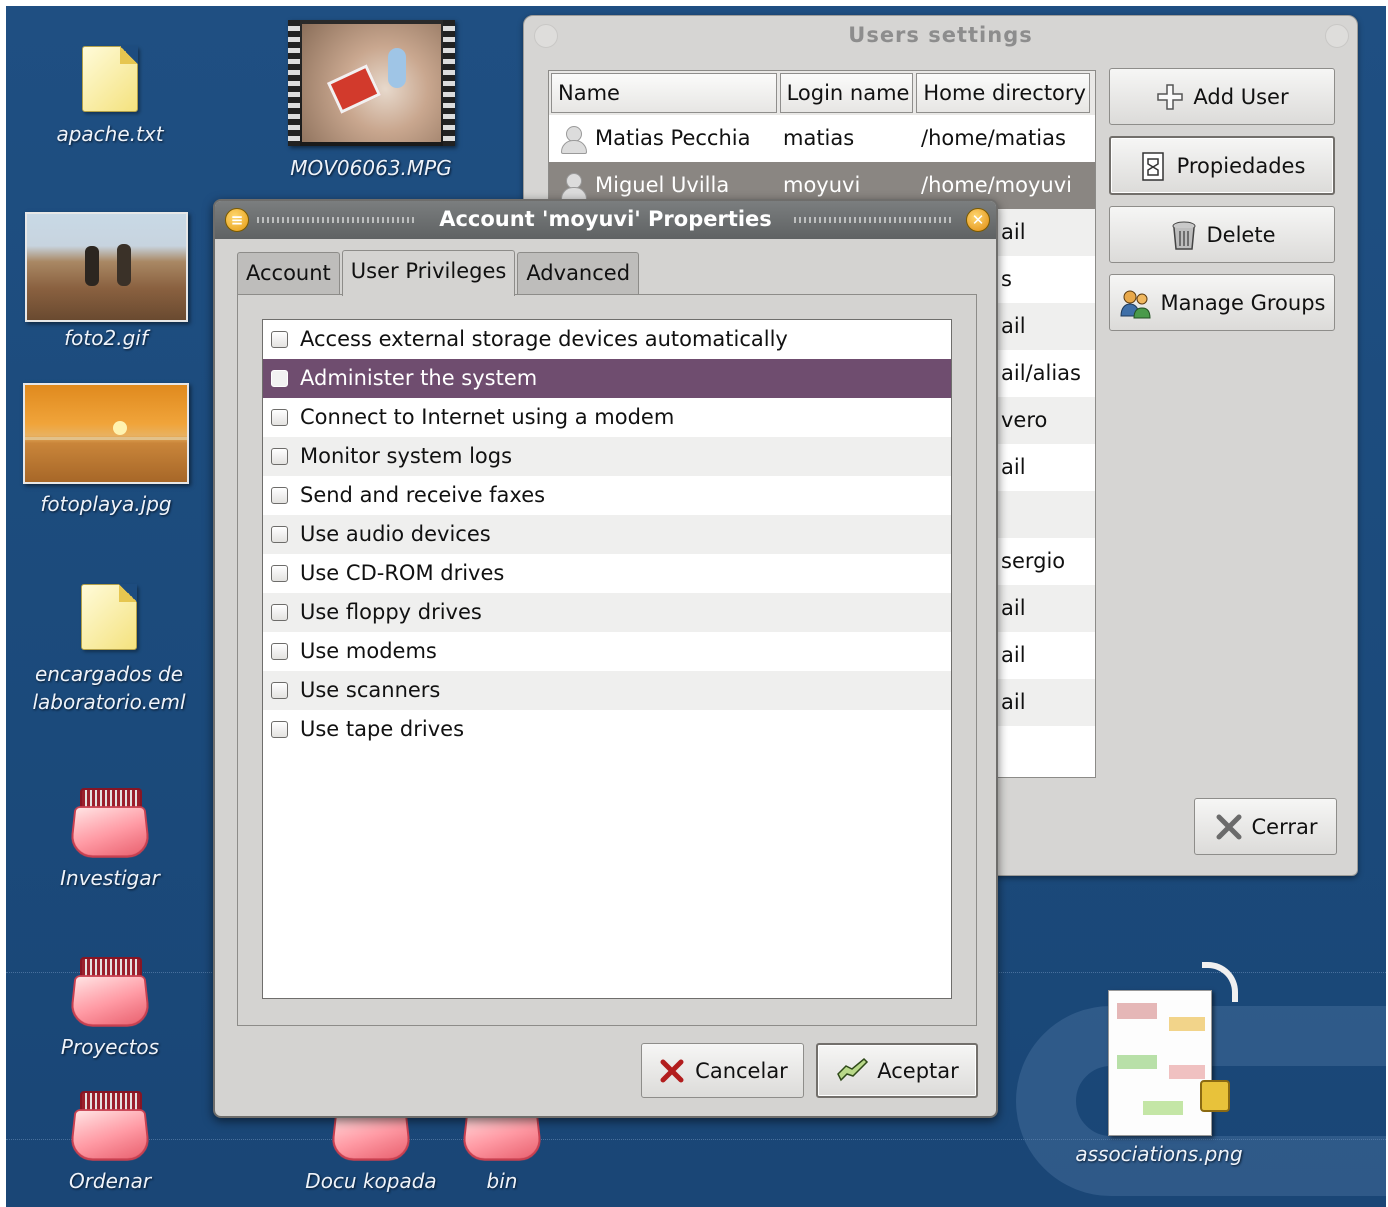 This screenshot has height=1207, width=1388. Describe the element at coordinates (382, 729) in the screenshot. I see `privilege-label: Use tape drives` at that location.